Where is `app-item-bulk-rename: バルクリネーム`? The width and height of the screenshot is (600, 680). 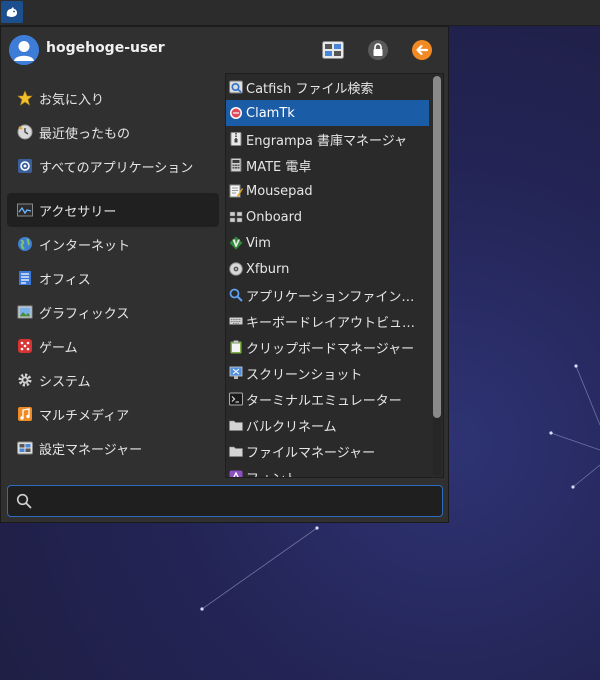 app-item-bulk-rename: バルクリネーム is located at coordinates (327, 425).